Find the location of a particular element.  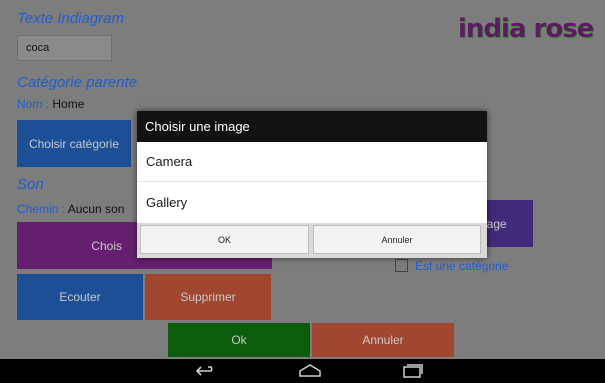

sound-heading: Son is located at coordinates (30, 184).